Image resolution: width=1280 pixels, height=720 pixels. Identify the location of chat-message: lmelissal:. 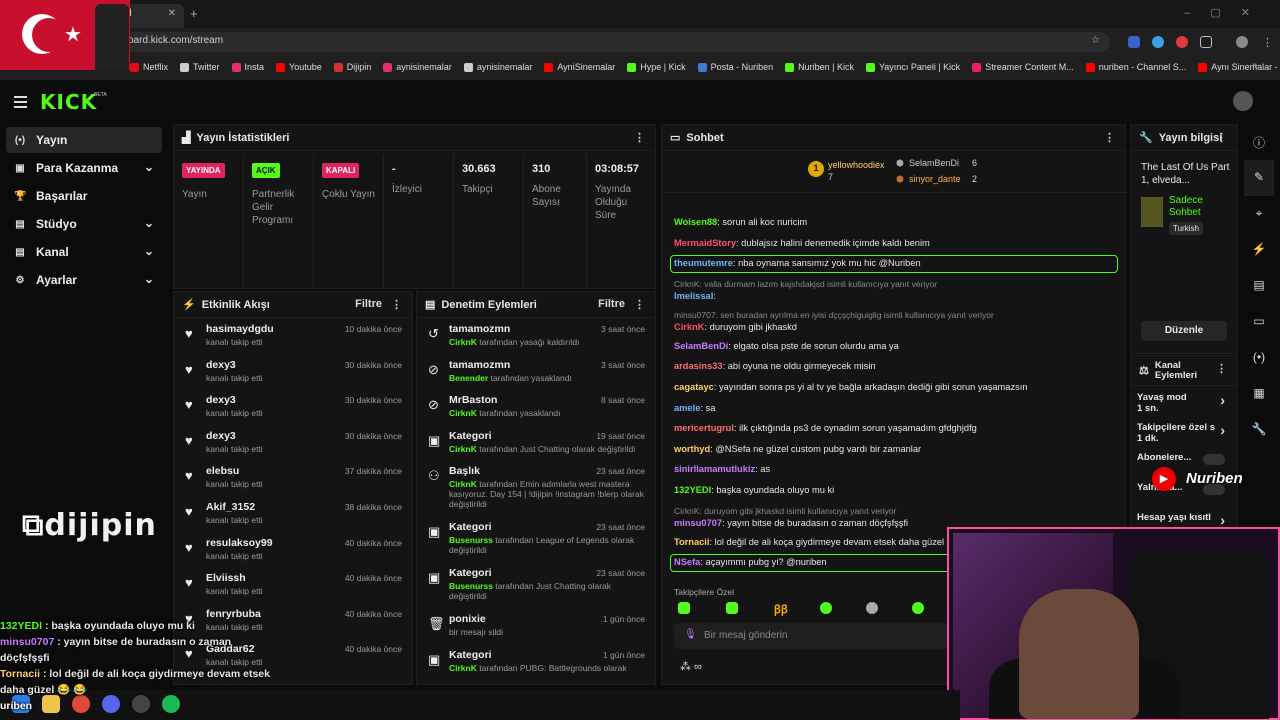
(695, 296).